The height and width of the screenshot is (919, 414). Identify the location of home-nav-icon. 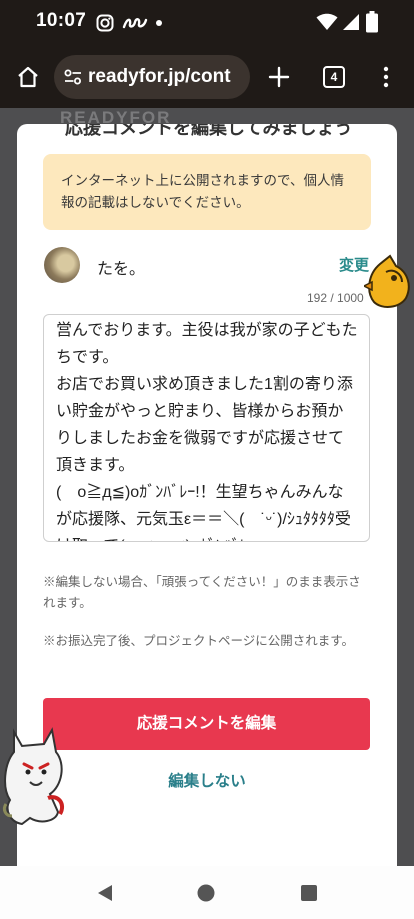
(206, 893).